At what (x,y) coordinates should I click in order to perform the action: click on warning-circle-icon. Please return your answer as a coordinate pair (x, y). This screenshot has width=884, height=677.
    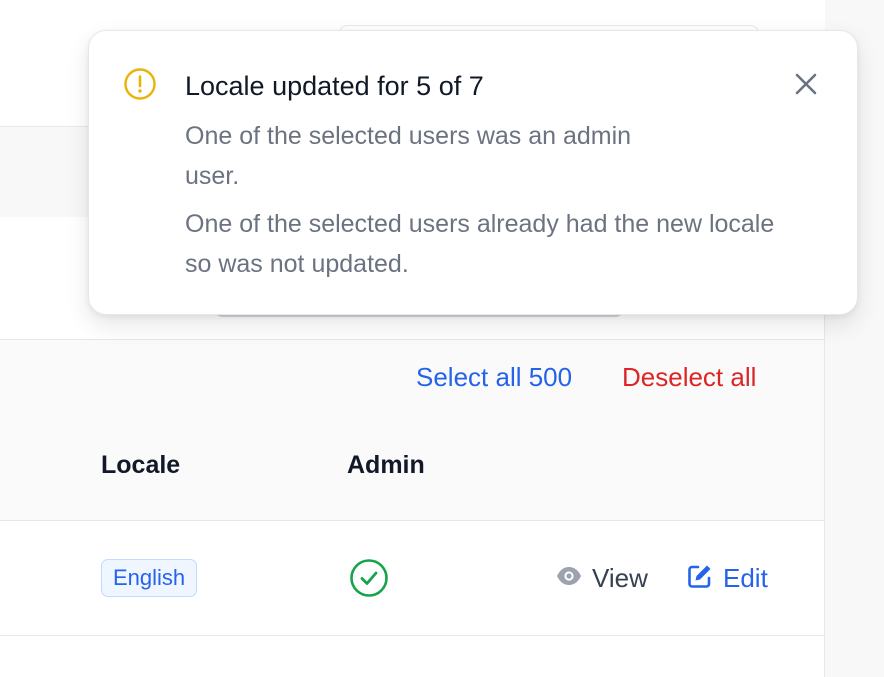
    Looking at the image, I should click on (140, 84).